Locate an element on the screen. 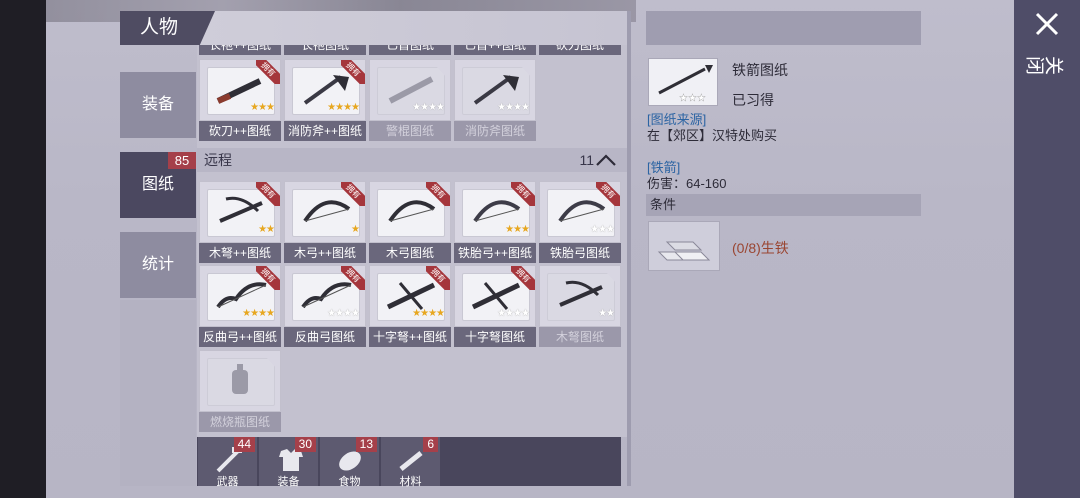  blueprint-count-badge: 85 is located at coordinates (182, 160).